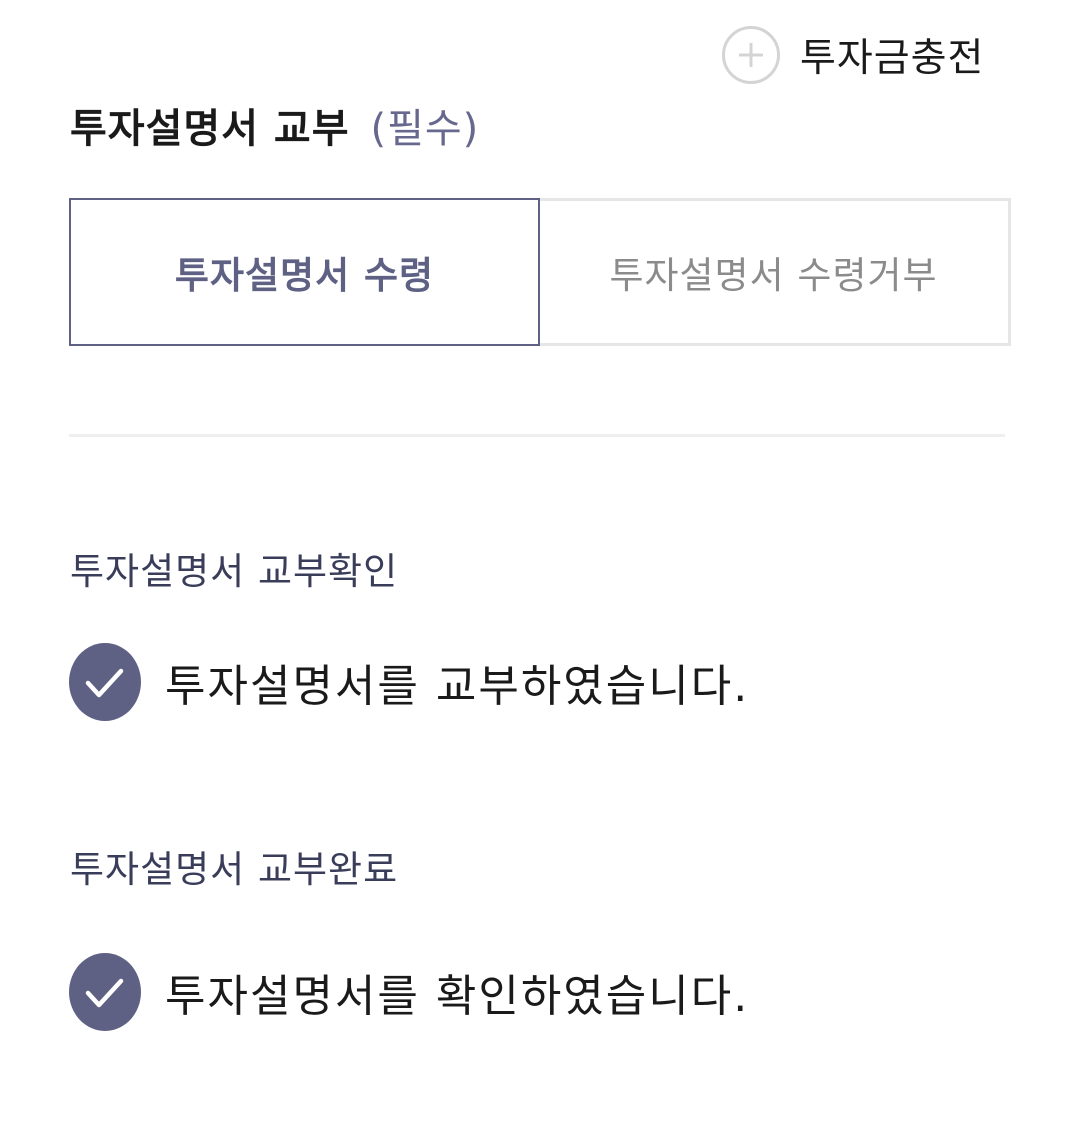 The image size is (1080, 1139). Describe the element at coordinates (751, 55) in the screenshot. I see `plus-circle-icon` at that location.